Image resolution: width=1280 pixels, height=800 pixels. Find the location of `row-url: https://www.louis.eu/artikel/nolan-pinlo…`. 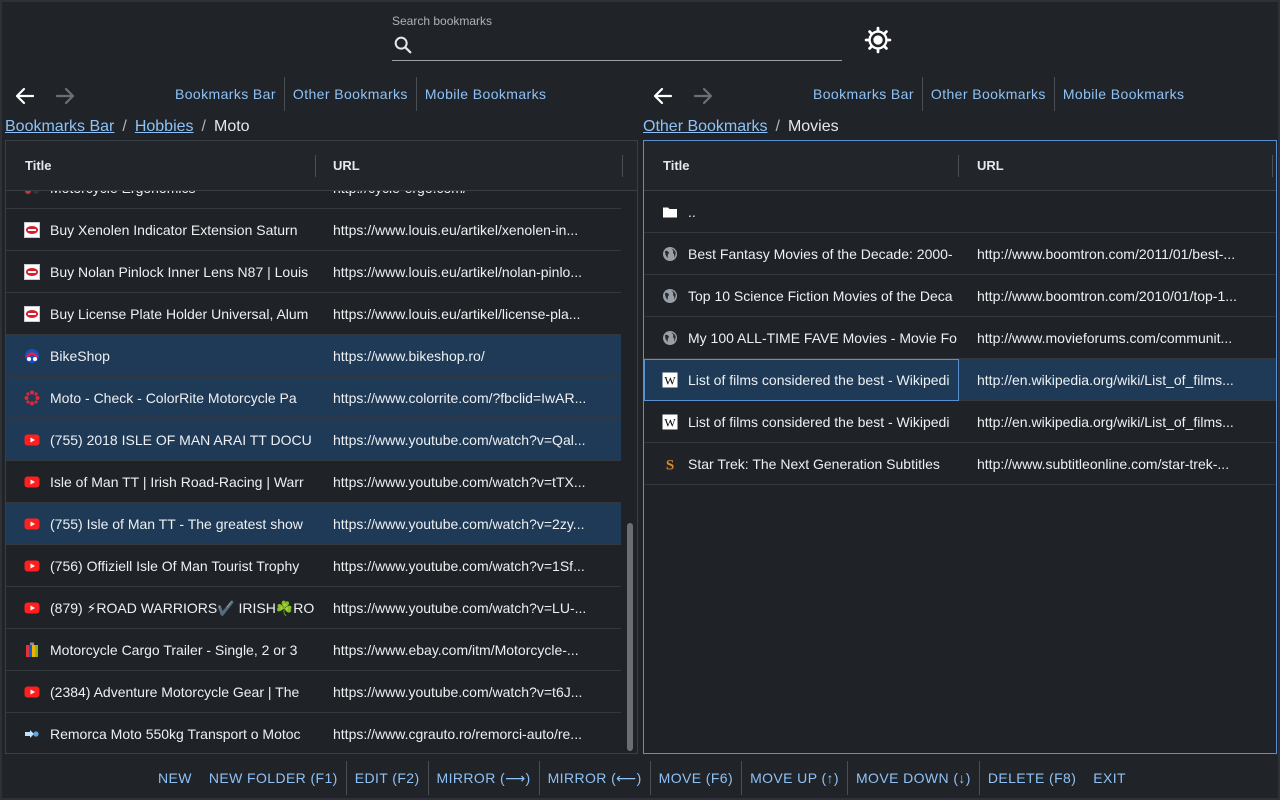

row-url: https://www.louis.eu/artikel/nolan-pinlo… is located at coordinates (458, 272).